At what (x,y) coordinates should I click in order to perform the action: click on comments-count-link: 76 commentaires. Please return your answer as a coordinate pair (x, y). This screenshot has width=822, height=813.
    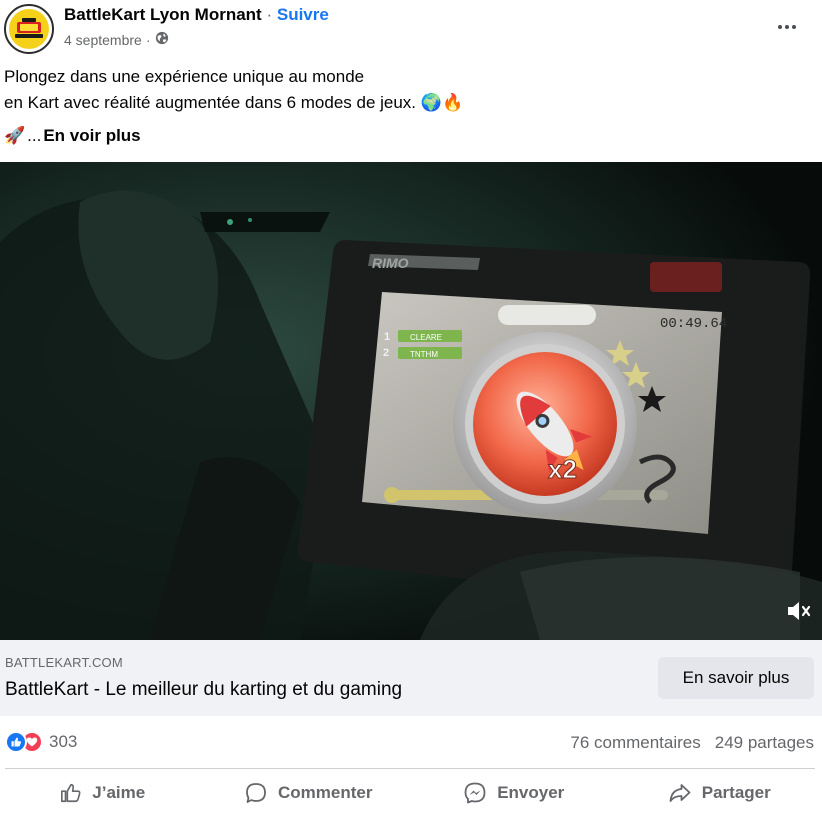
    Looking at the image, I should click on (635, 743).